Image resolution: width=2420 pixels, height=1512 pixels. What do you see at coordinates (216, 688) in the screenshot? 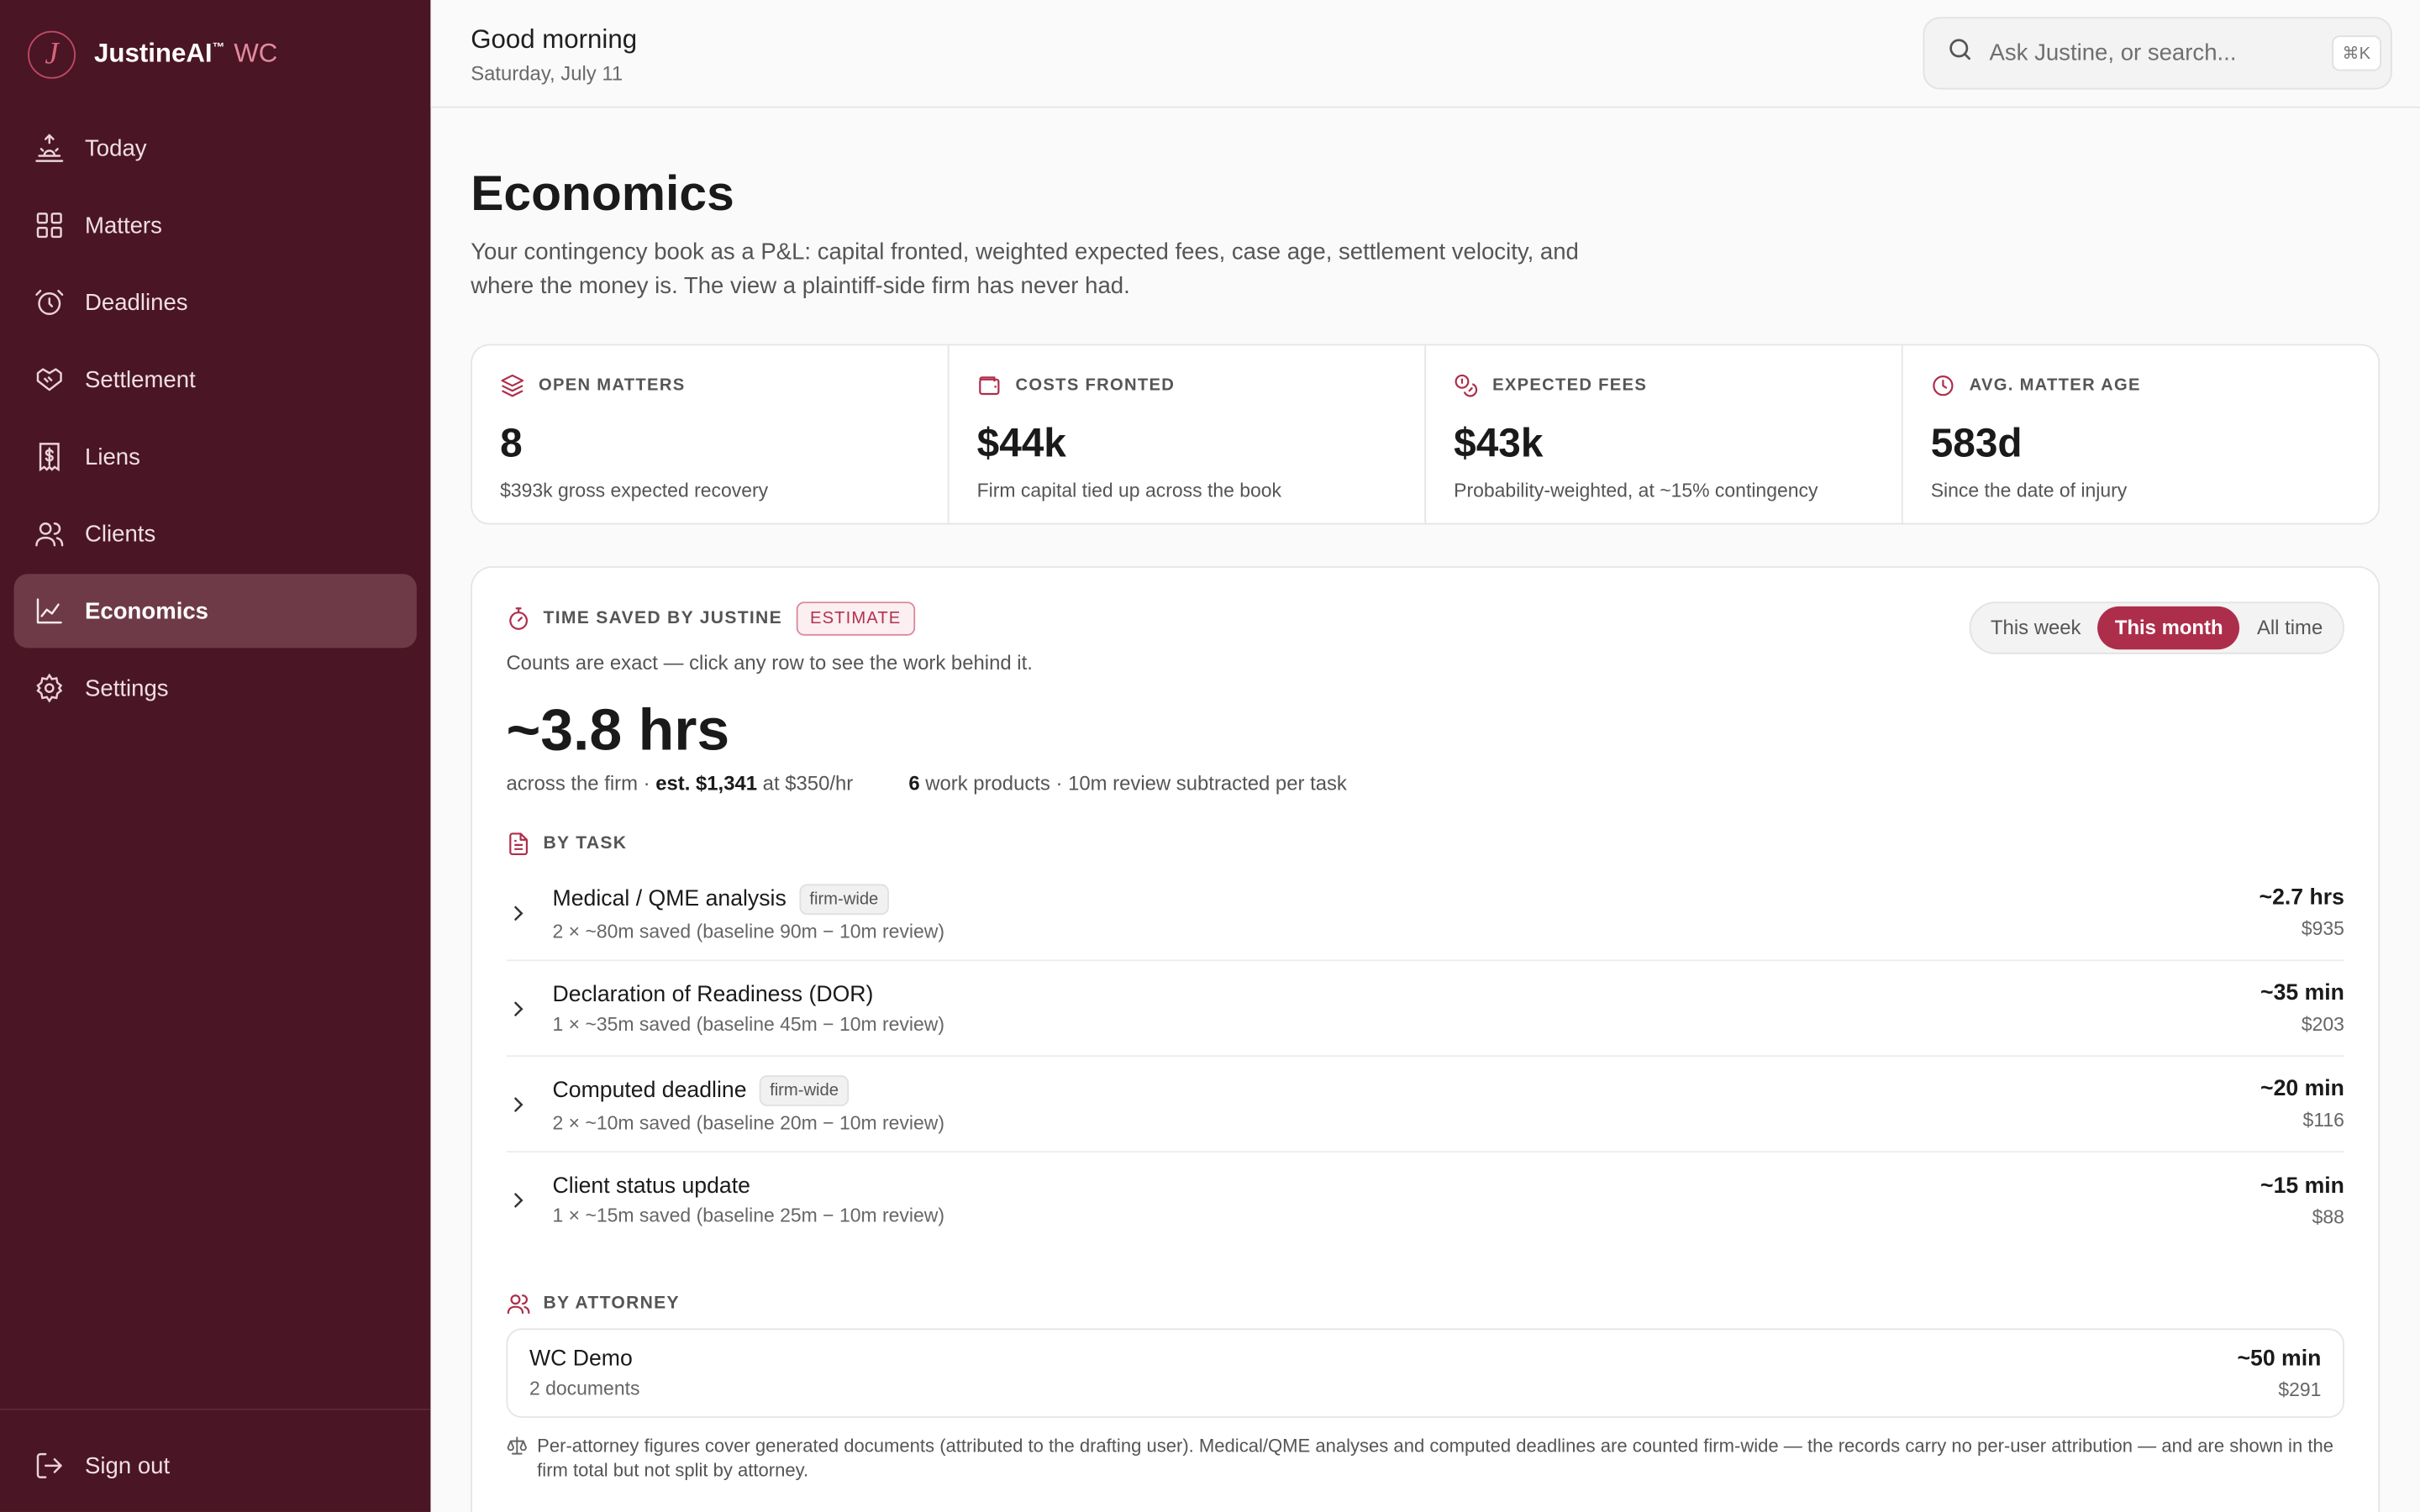
I see `sidebar-item-settings: Settings` at bounding box center [216, 688].